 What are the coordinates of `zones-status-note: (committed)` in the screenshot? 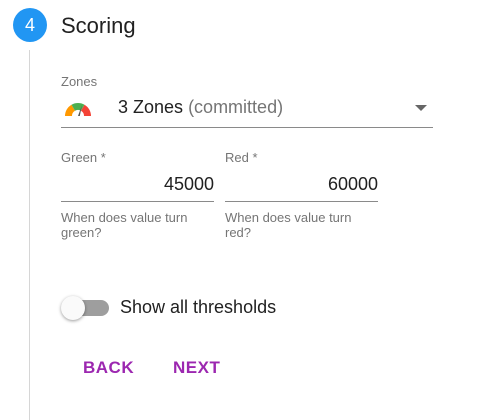 It's located at (236, 107).